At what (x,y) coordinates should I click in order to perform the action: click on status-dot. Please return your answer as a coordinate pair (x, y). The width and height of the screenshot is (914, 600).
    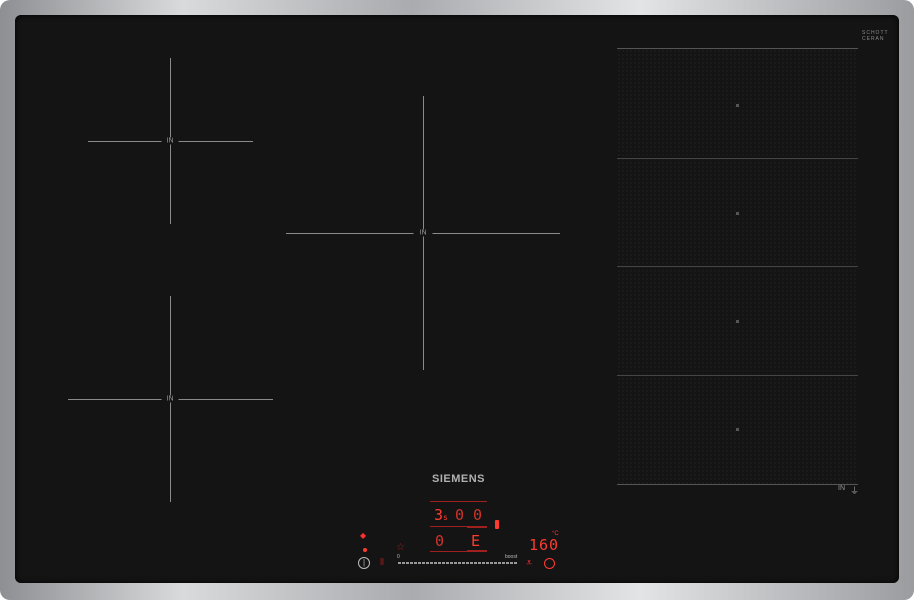
    Looking at the image, I should click on (365, 550).